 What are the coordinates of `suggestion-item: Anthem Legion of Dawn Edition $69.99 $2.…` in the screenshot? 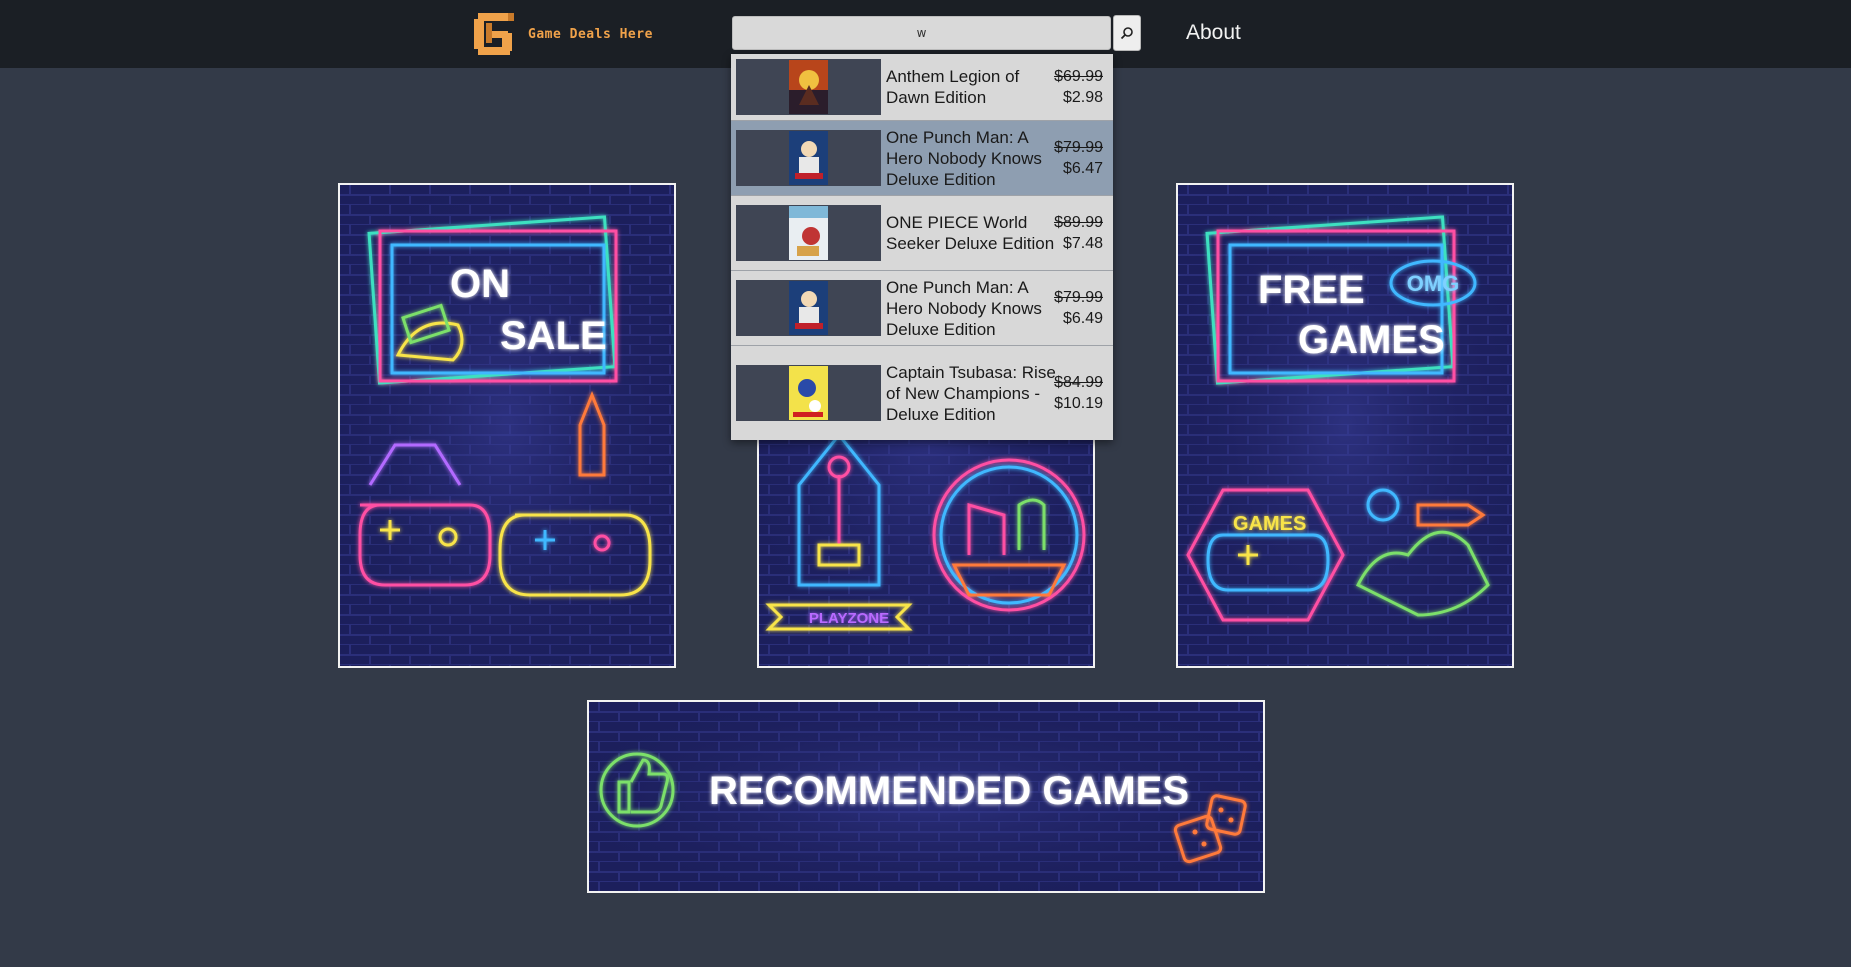 It's located at (922, 87).